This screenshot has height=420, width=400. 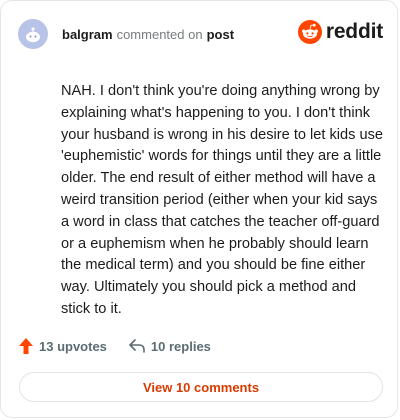 I want to click on avatar, so click(x=33, y=34).